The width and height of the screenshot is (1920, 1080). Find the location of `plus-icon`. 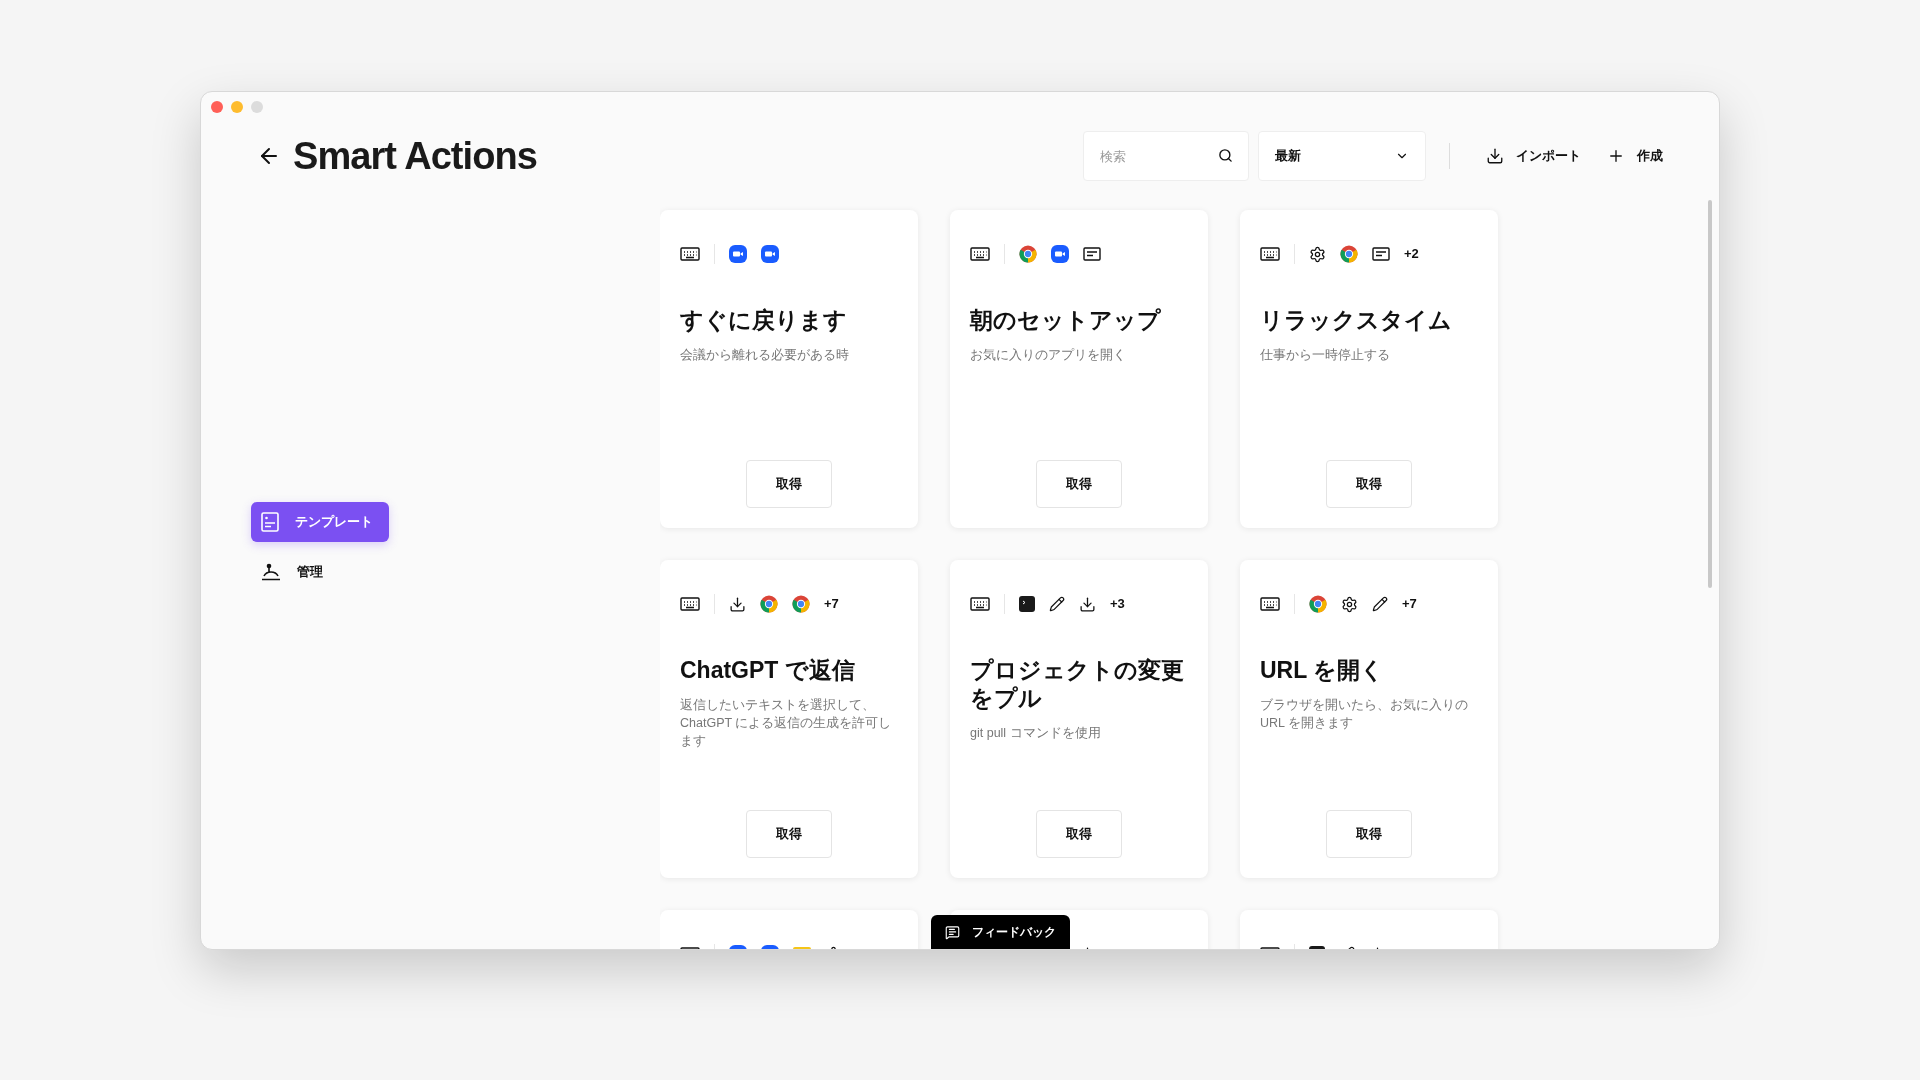

plus-icon is located at coordinates (1616, 156).